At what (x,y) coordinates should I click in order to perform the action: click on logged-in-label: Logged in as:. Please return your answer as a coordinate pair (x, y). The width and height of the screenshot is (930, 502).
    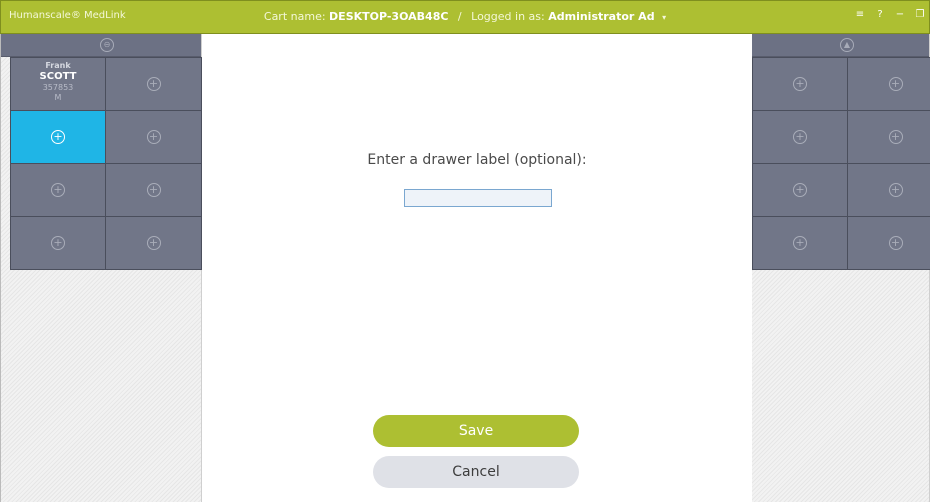
    Looking at the image, I should click on (508, 16).